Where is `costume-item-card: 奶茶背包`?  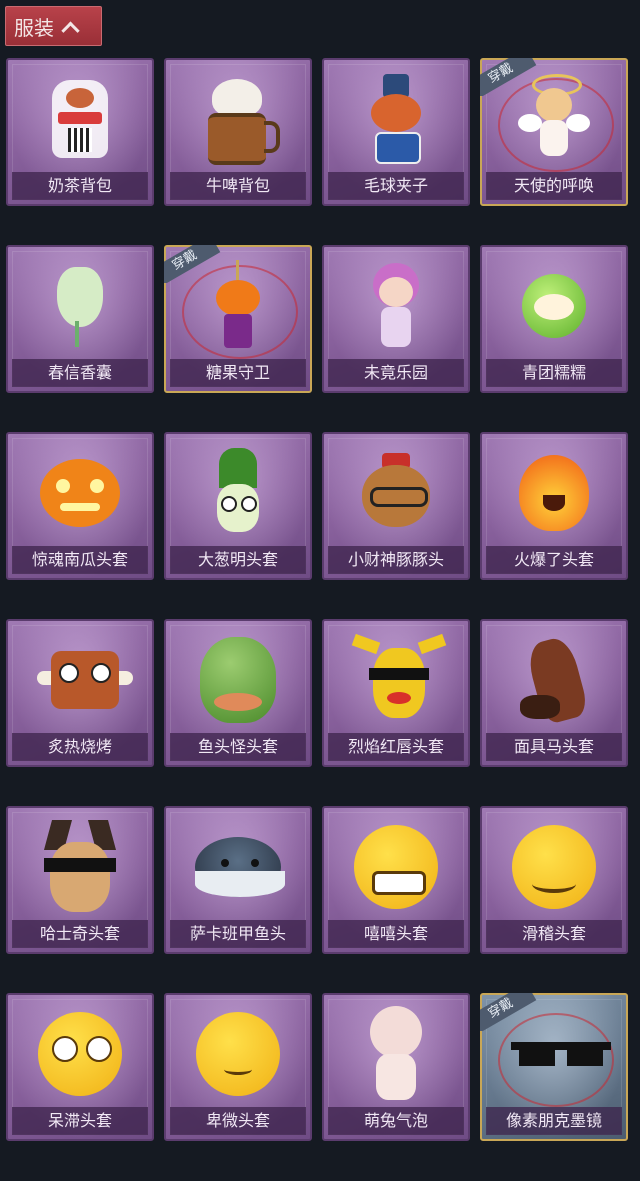 costume-item-card: 奶茶背包 is located at coordinates (80, 132).